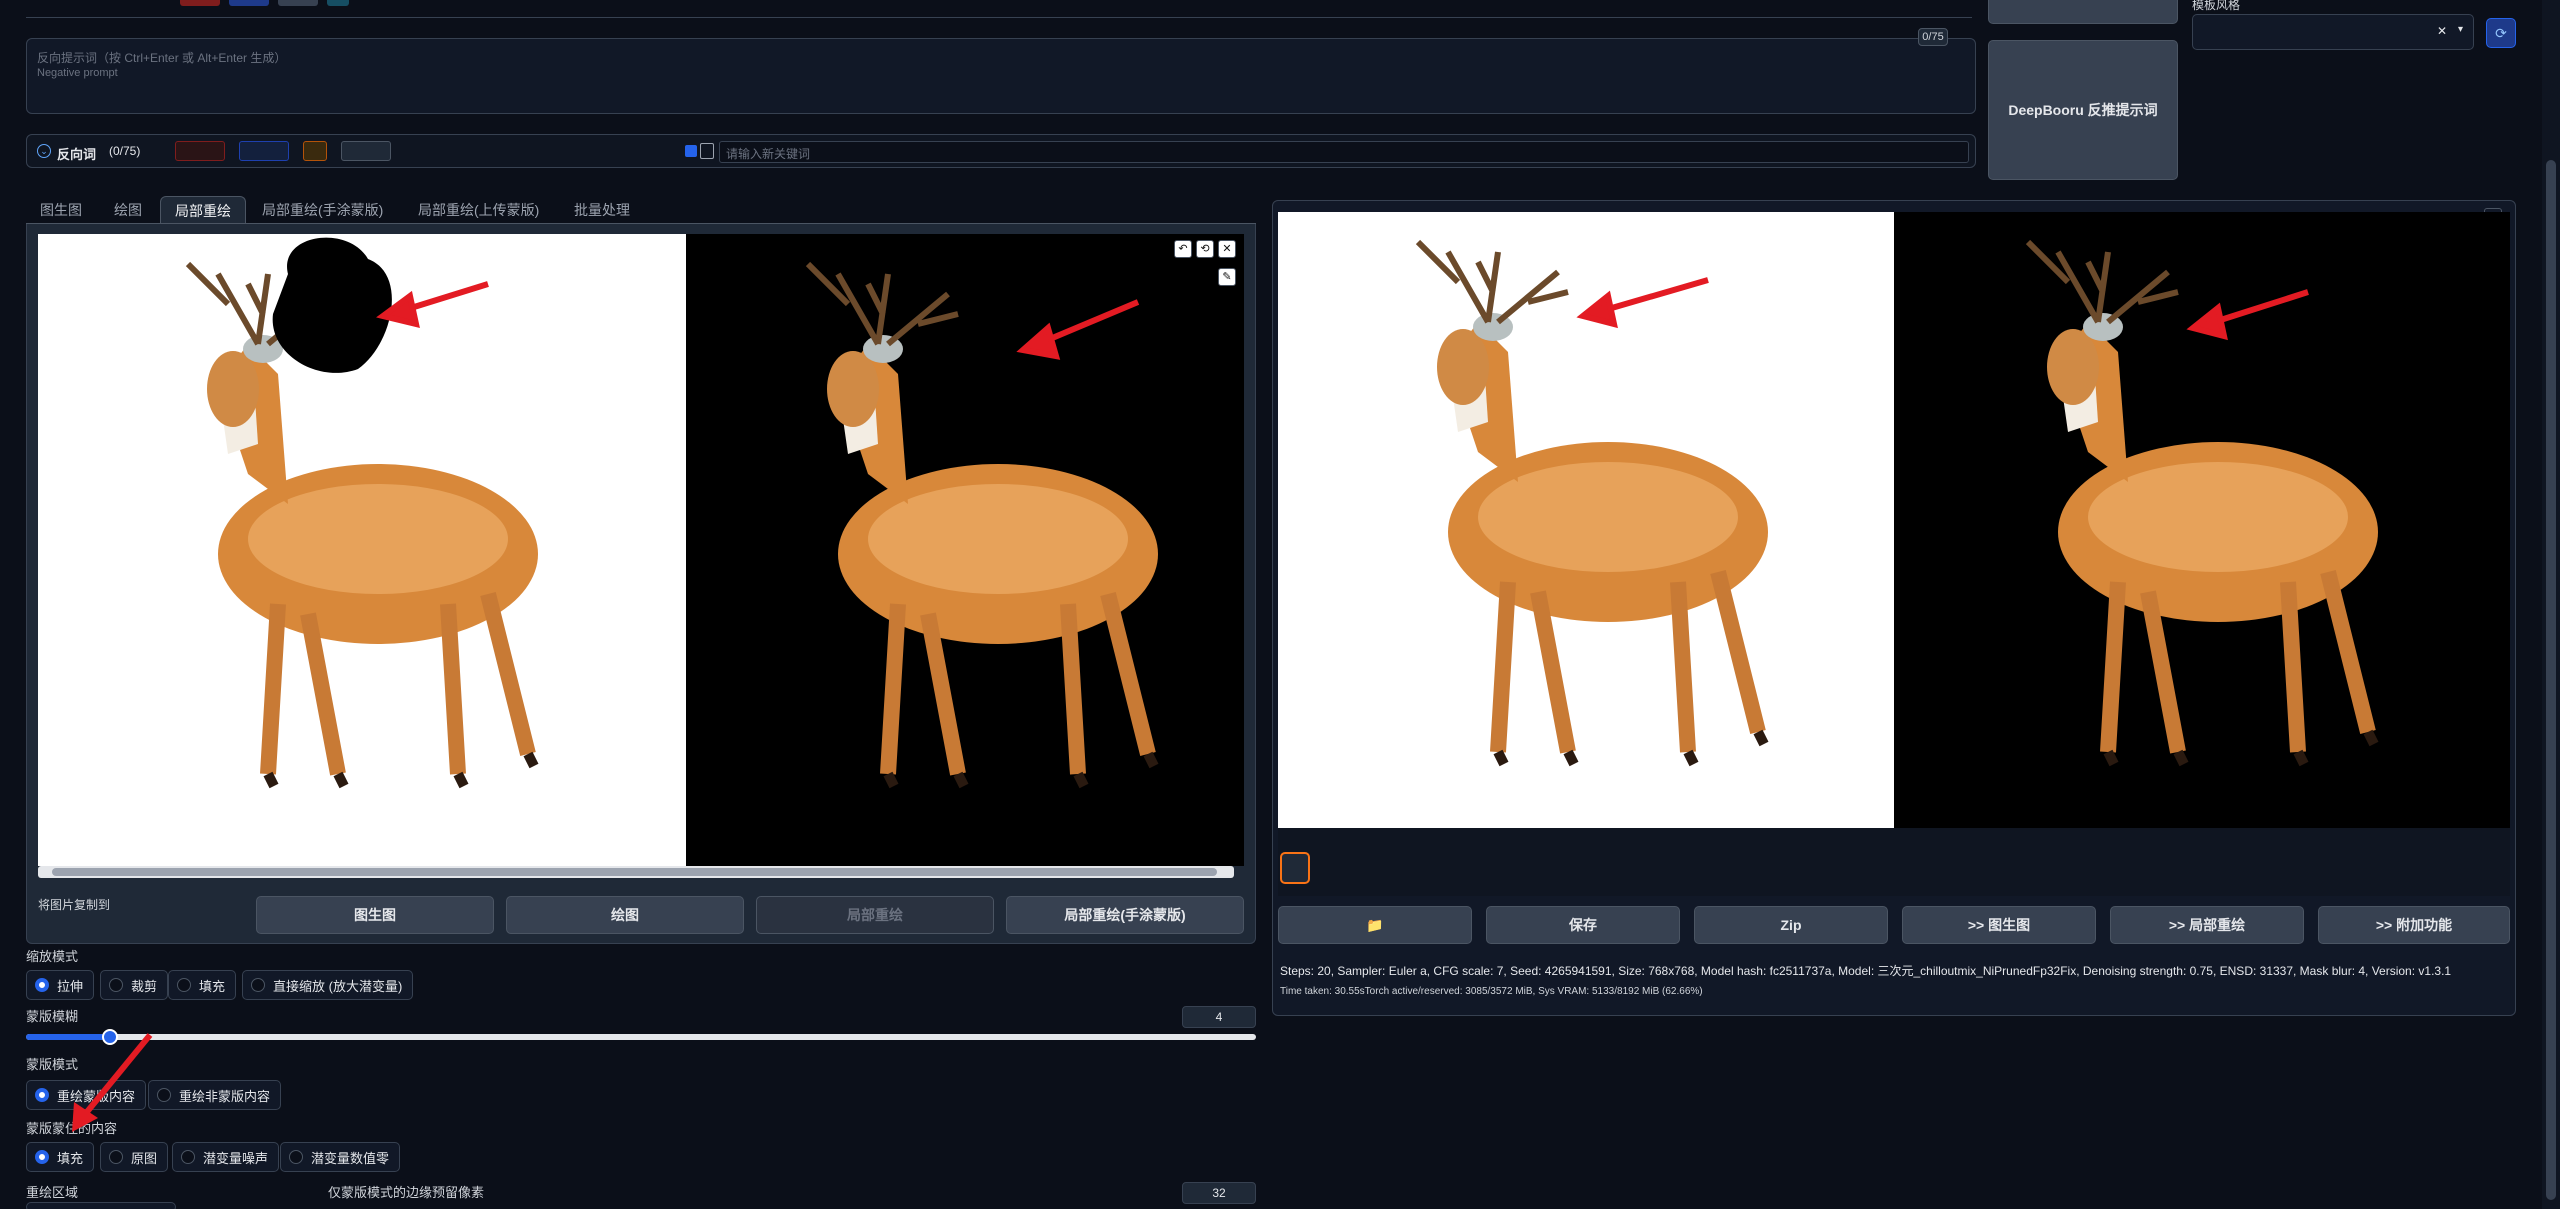  What do you see at coordinates (52, 1192) in the screenshot?
I see `inpaint-area-label: 重绘区域` at bounding box center [52, 1192].